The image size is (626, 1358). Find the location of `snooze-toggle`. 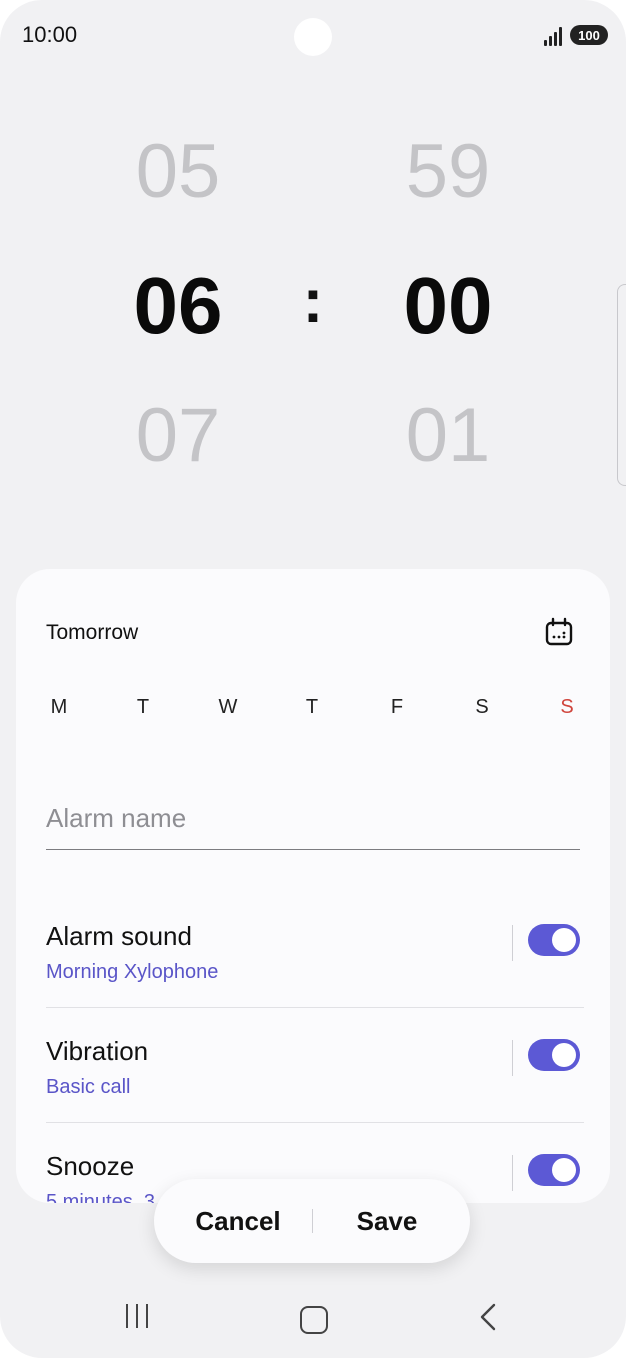

snooze-toggle is located at coordinates (554, 1170).